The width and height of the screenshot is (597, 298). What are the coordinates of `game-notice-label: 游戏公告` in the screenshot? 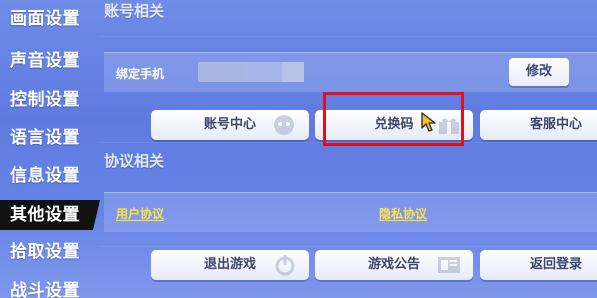 It's located at (393, 264).